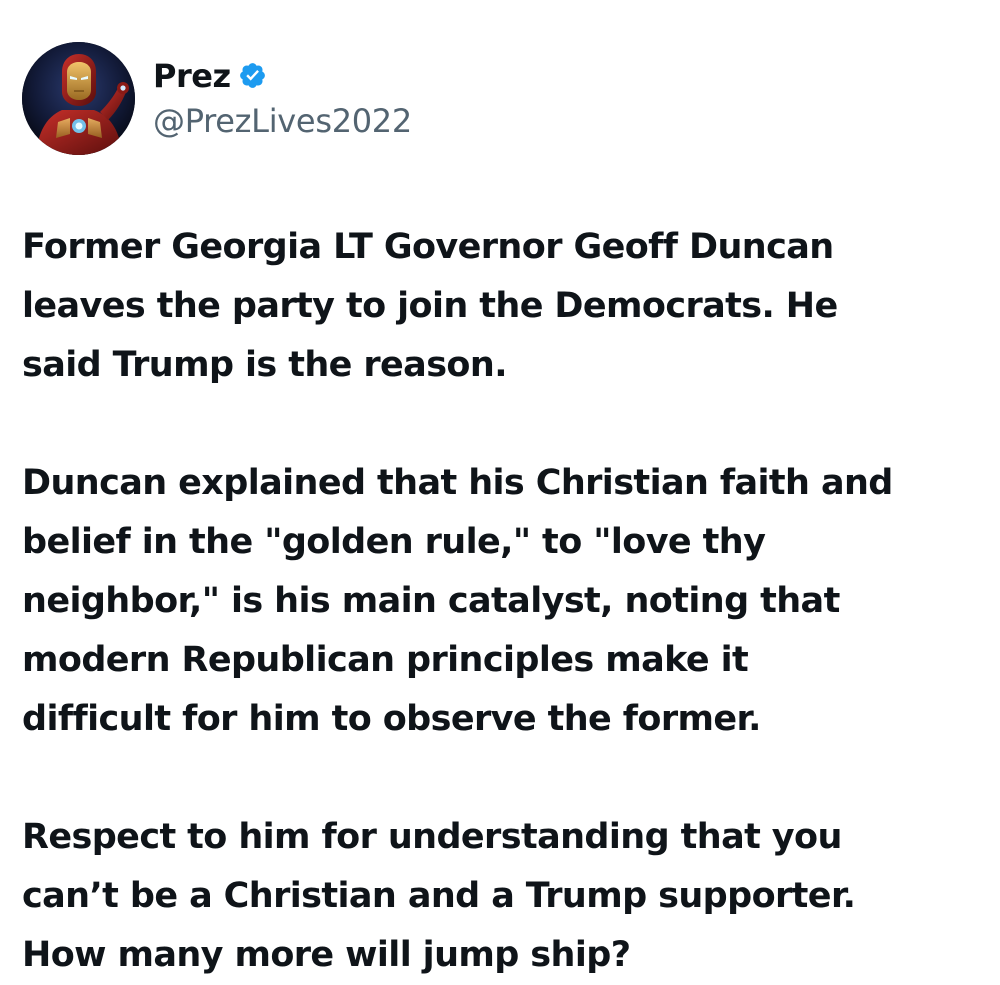 This screenshot has height=985, width=1000. I want to click on tweet-text-line: Former Georgia LT Governor Geoff Duncan, so click(428, 247).